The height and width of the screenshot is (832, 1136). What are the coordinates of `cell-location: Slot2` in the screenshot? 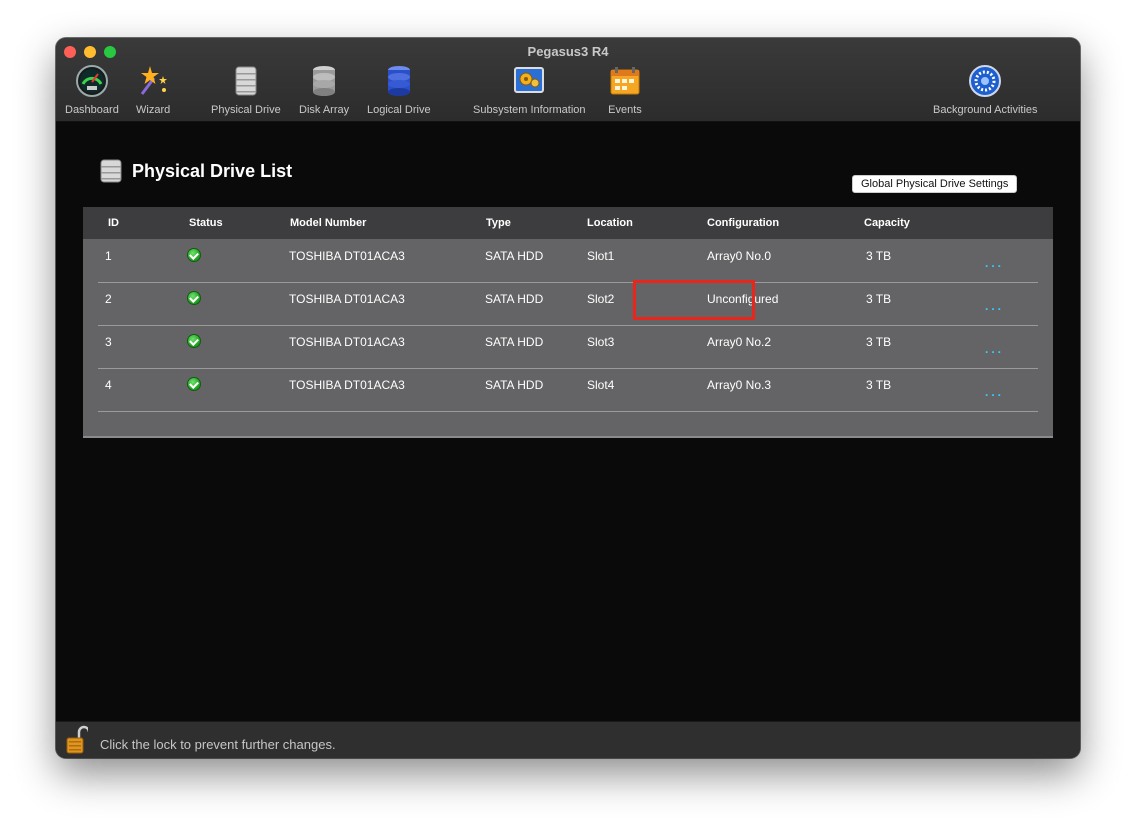 It's located at (601, 299).